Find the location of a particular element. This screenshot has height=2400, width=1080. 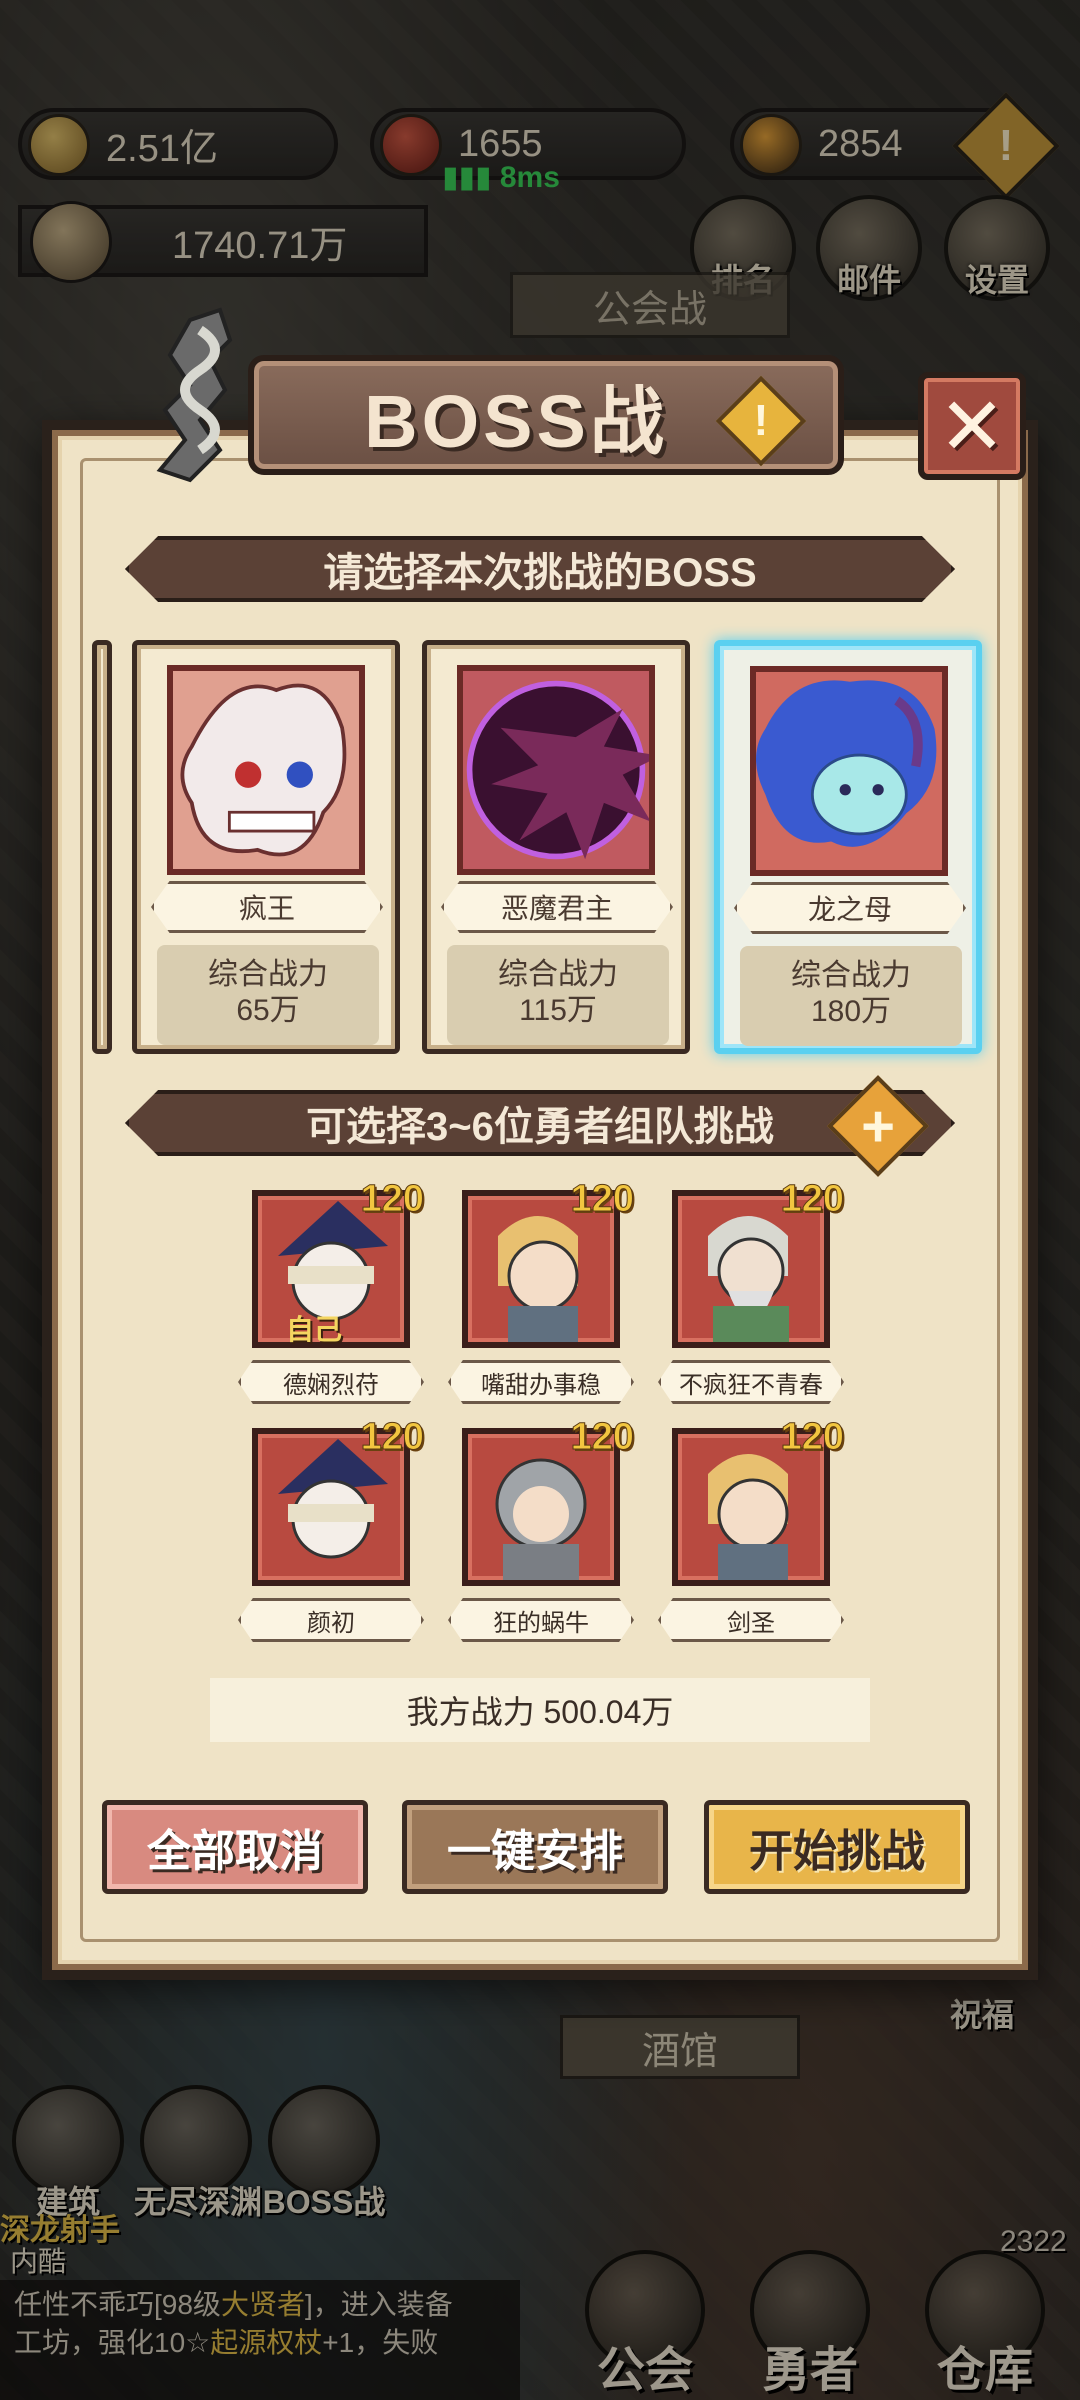

hero-name: 德娴烈苻 is located at coordinates (331, 1382).